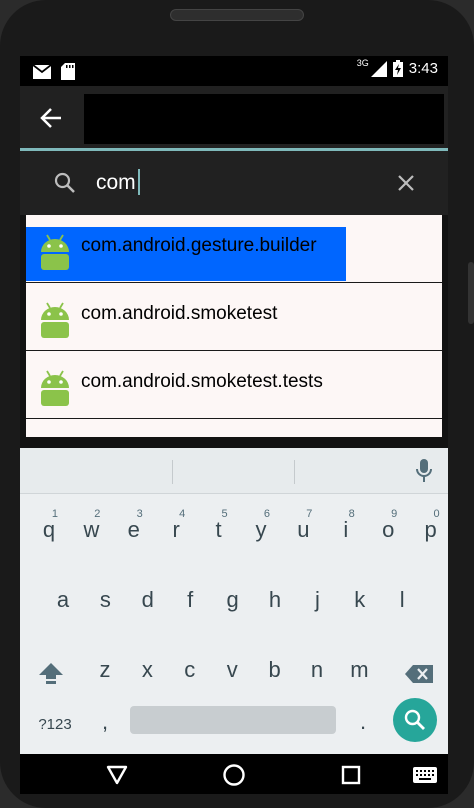 Image resolution: width=474 pixels, height=808 pixels. Describe the element at coordinates (360, 600) in the screenshot. I see `key-k: k` at that location.